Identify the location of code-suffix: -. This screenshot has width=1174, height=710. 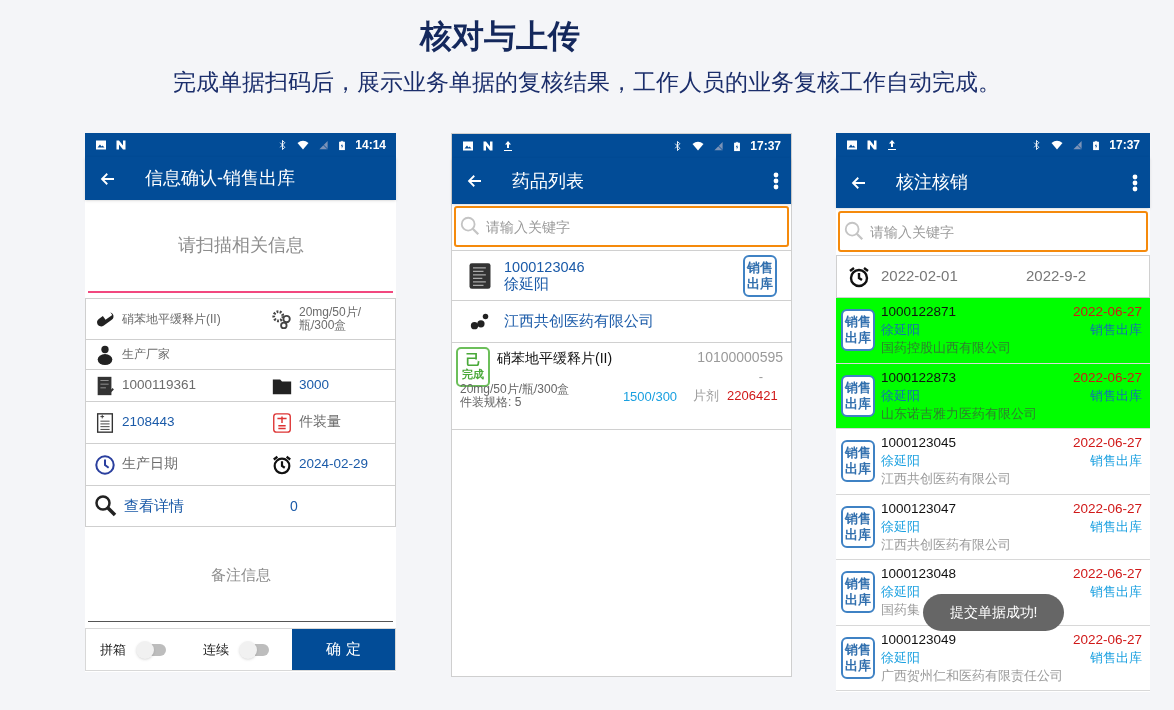
(760, 377).